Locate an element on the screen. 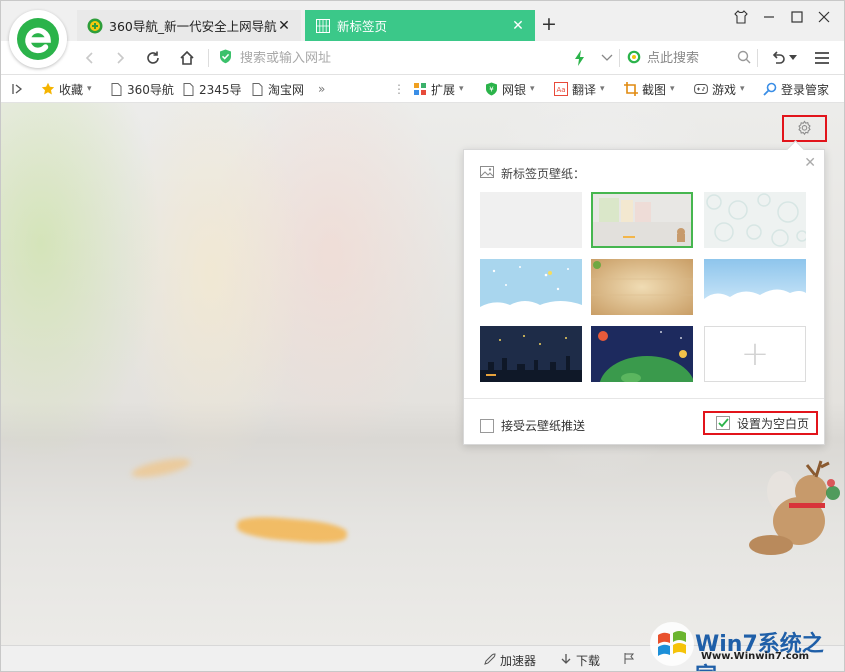 This screenshot has height=672, width=845. address-bar is located at coordinates (399, 58).